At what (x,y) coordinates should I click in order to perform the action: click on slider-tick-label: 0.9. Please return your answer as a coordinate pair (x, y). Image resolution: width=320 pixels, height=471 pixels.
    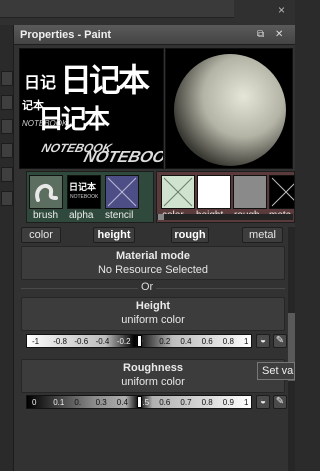
    Looking at the image, I should click on (228, 402).